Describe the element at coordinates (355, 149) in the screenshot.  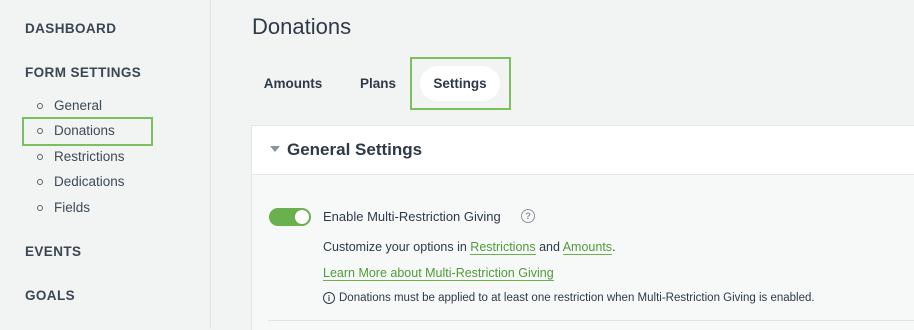
I see `panel-title: General Settings` at that location.